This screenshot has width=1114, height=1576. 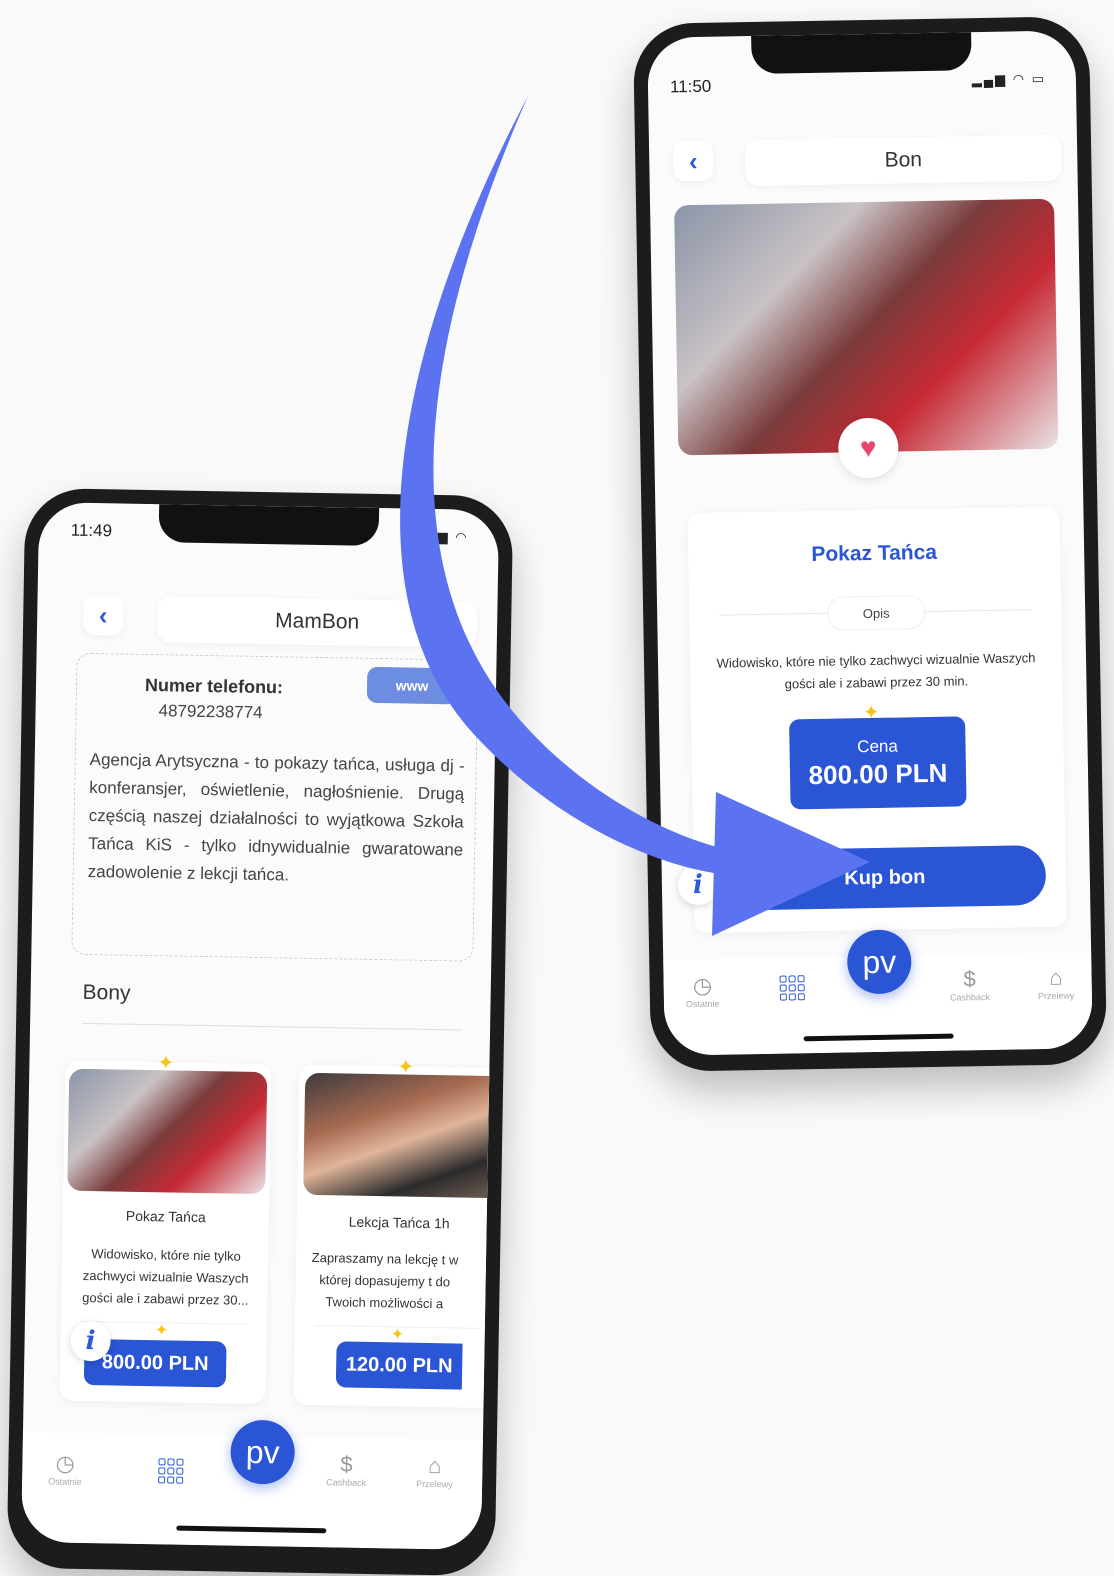 What do you see at coordinates (272, 1026) in the screenshot?
I see `divider` at bounding box center [272, 1026].